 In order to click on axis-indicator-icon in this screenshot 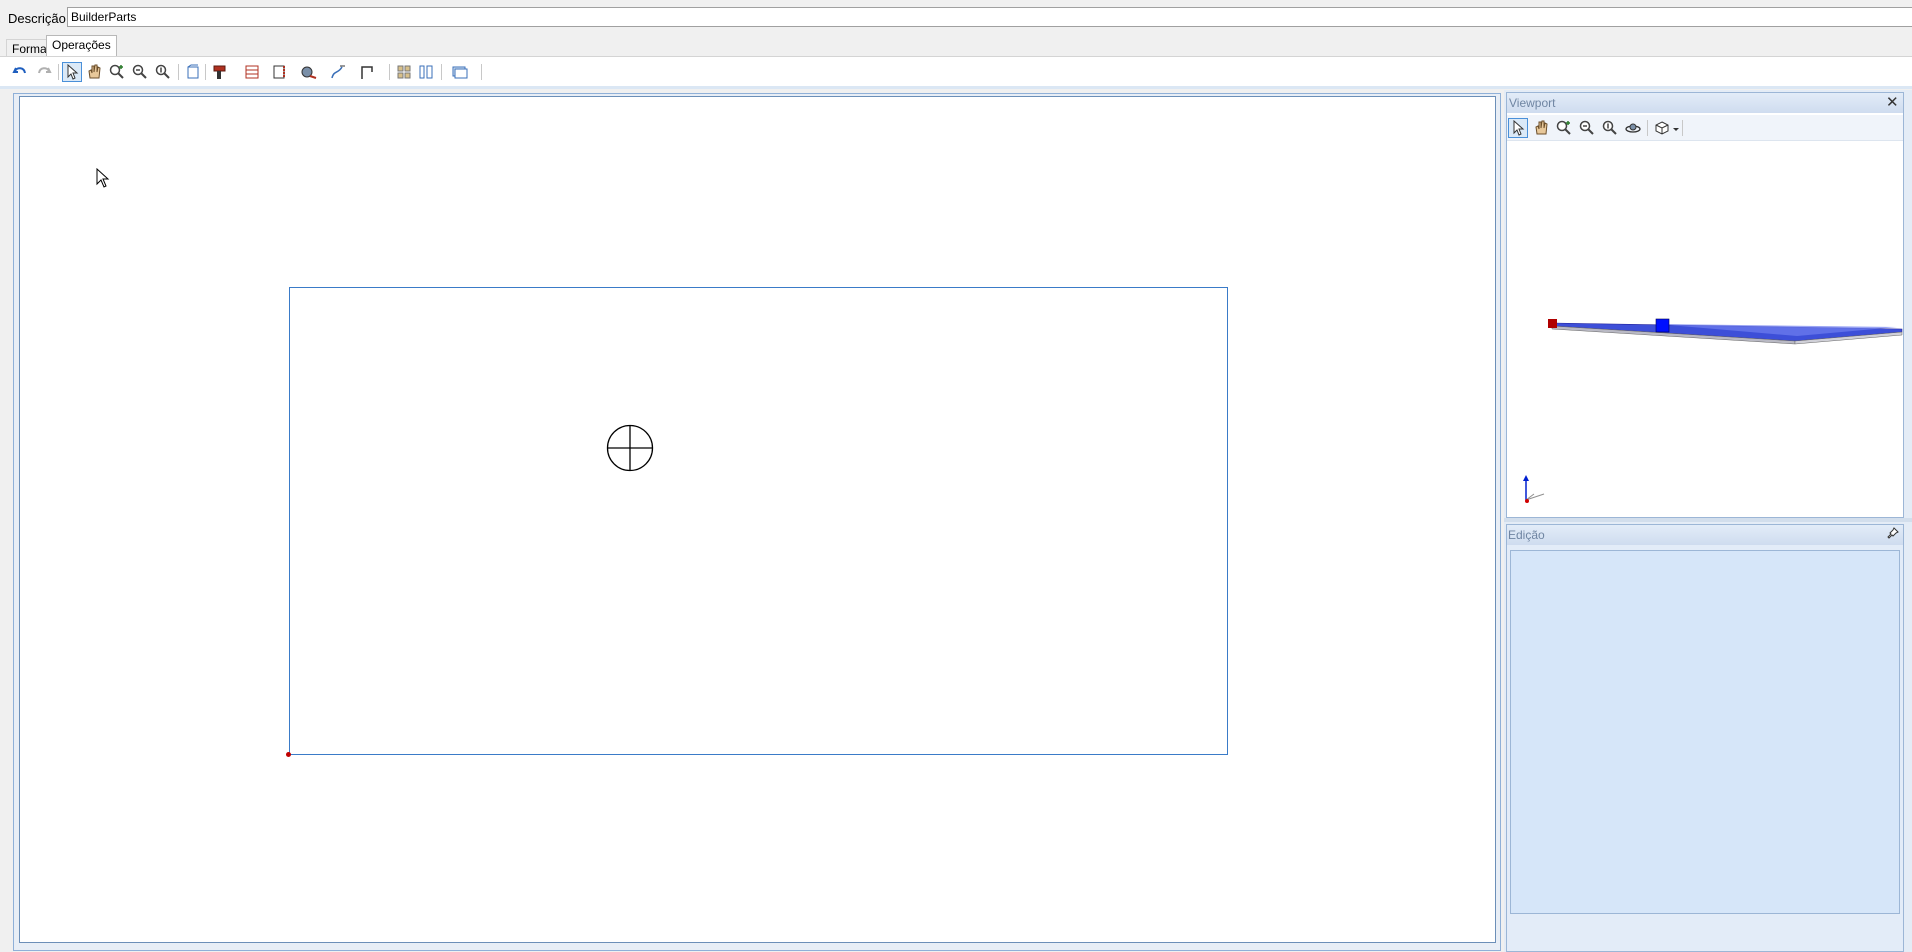, I will do `click(1534, 489)`.